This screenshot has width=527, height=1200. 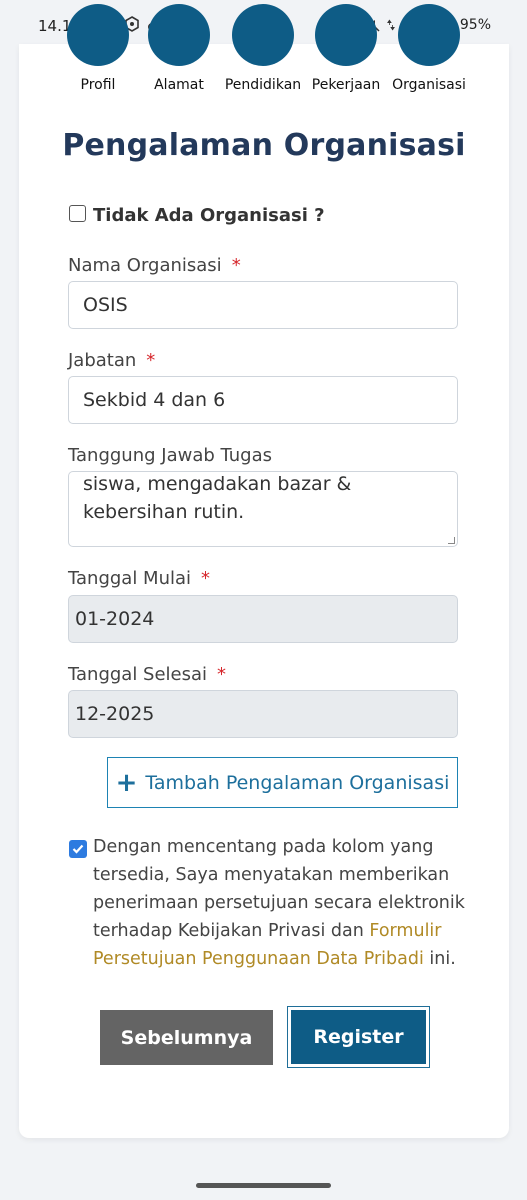 What do you see at coordinates (390, 25) in the screenshot?
I see `data-arrows-icon` at bounding box center [390, 25].